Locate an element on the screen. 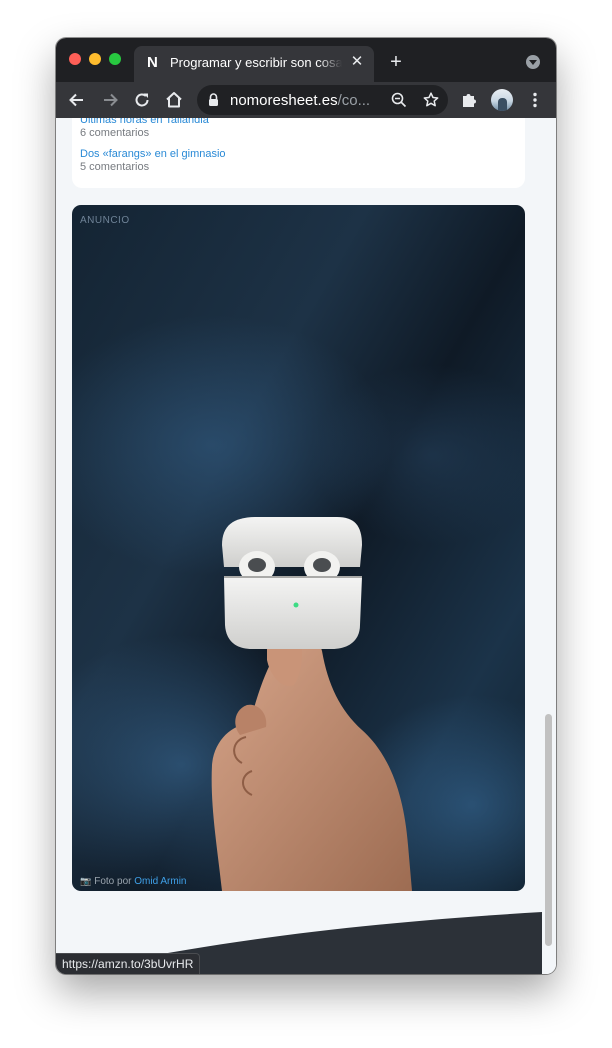 The image size is (612, 1048). credit-prefix: Foto por is located at coordinates (113, 881).